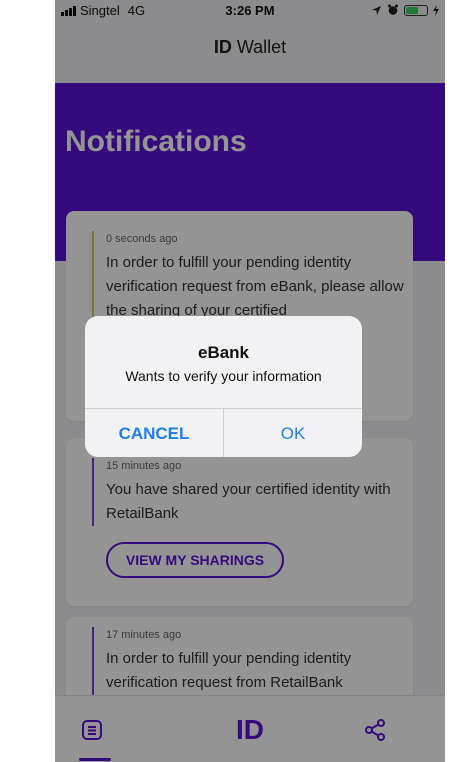 This screenshot has width=450, height=762. I want to click on ok-button: OK, so click(293, 433).